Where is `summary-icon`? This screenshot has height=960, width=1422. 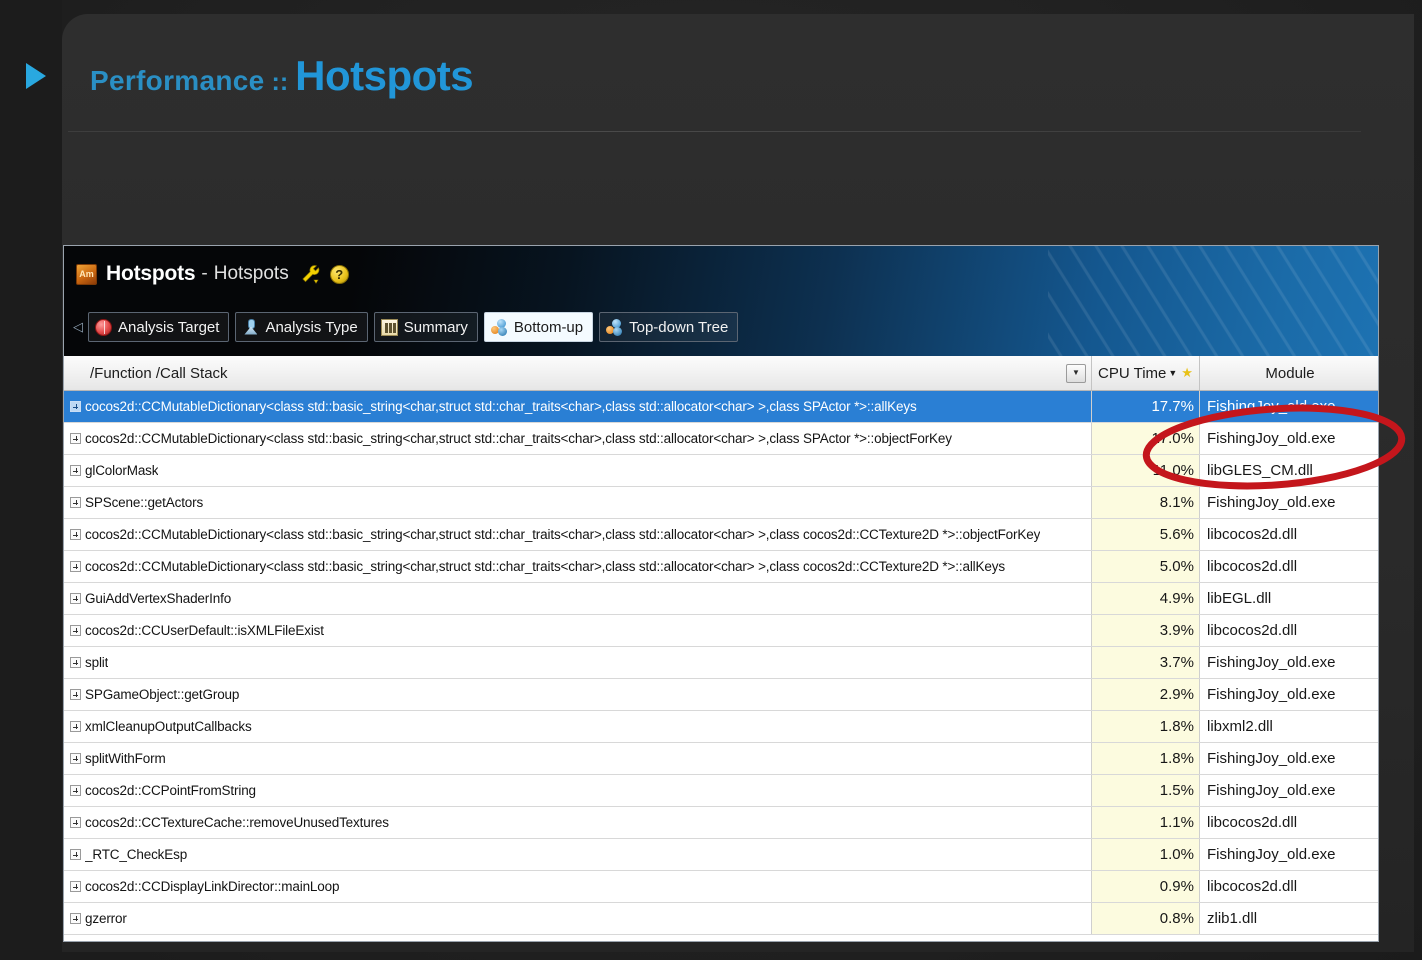
summary-icon is located at coordinates (389, 327).